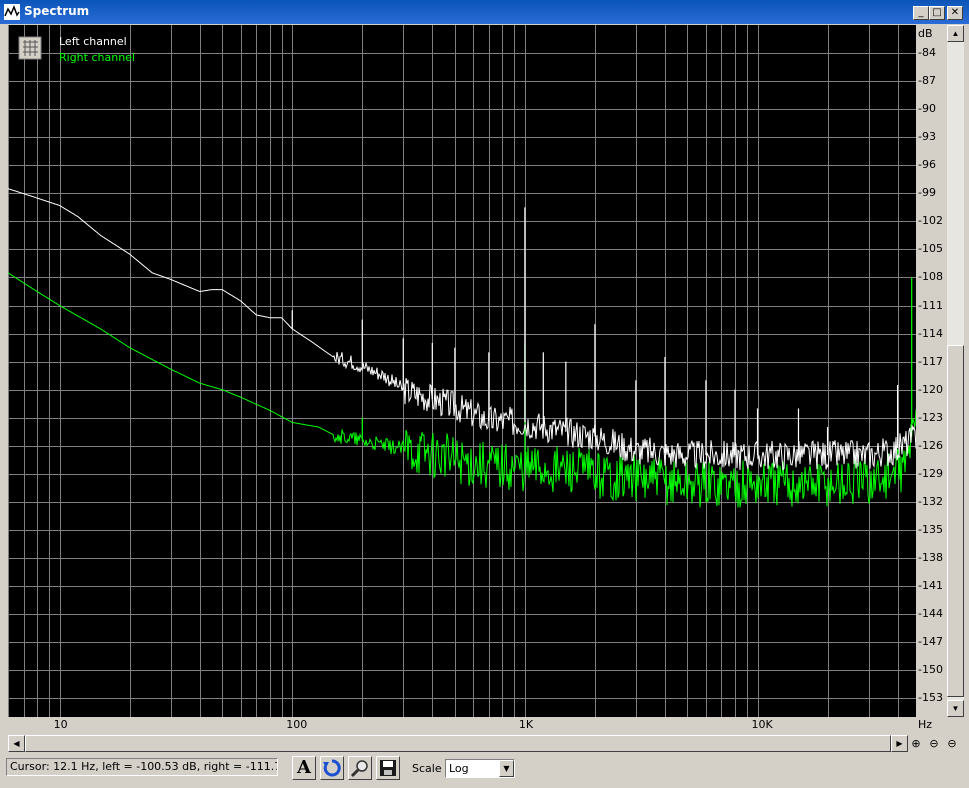  I want to click on legend: Left channel Right channel, so click(76, 49).